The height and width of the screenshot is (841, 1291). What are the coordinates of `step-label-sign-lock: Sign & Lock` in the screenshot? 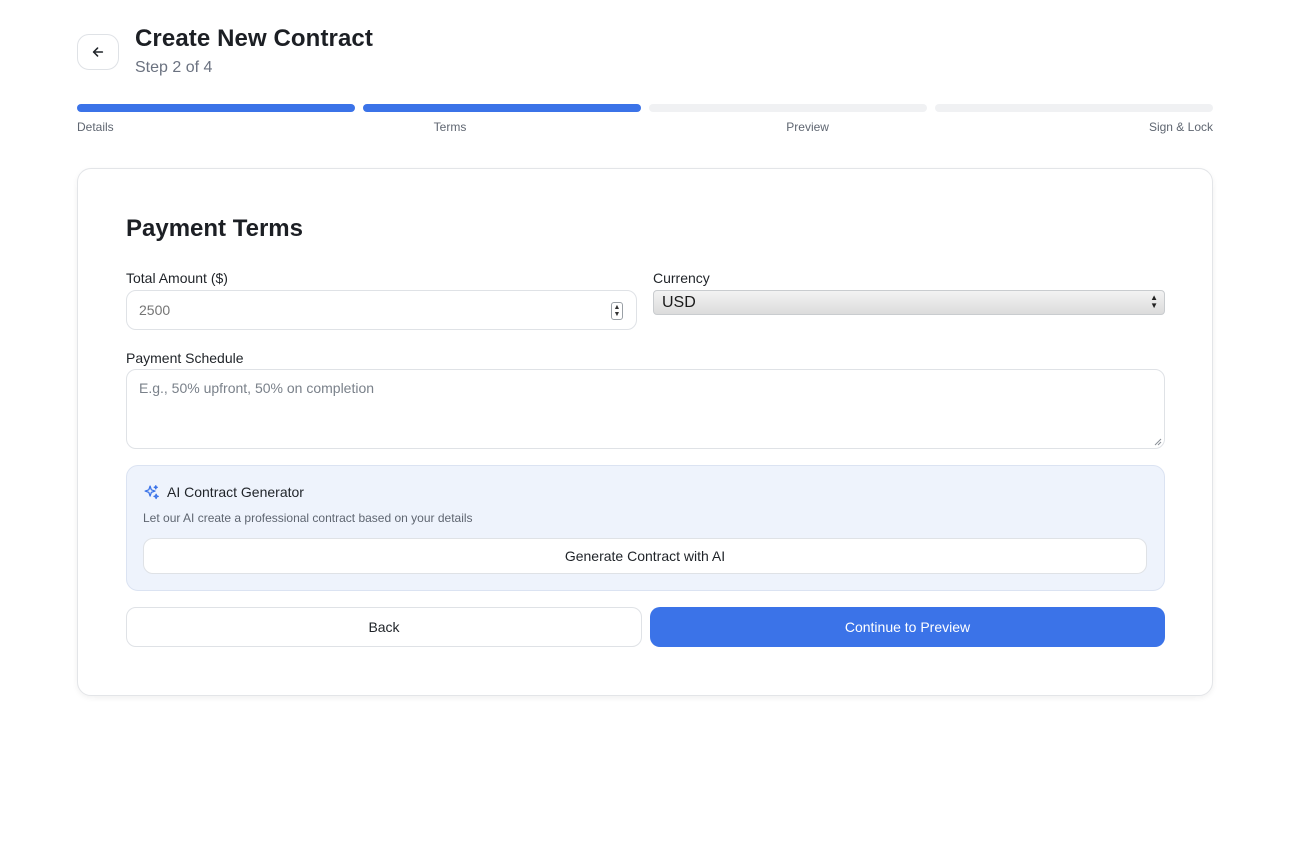 It's located at (1180, 127).